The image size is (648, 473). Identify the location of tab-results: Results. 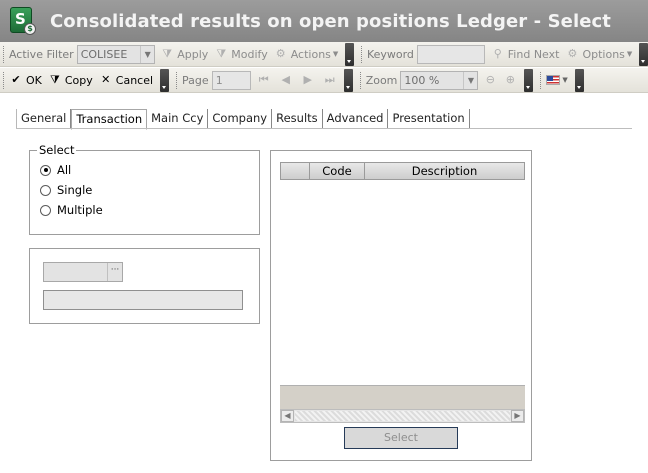
(297, 119).